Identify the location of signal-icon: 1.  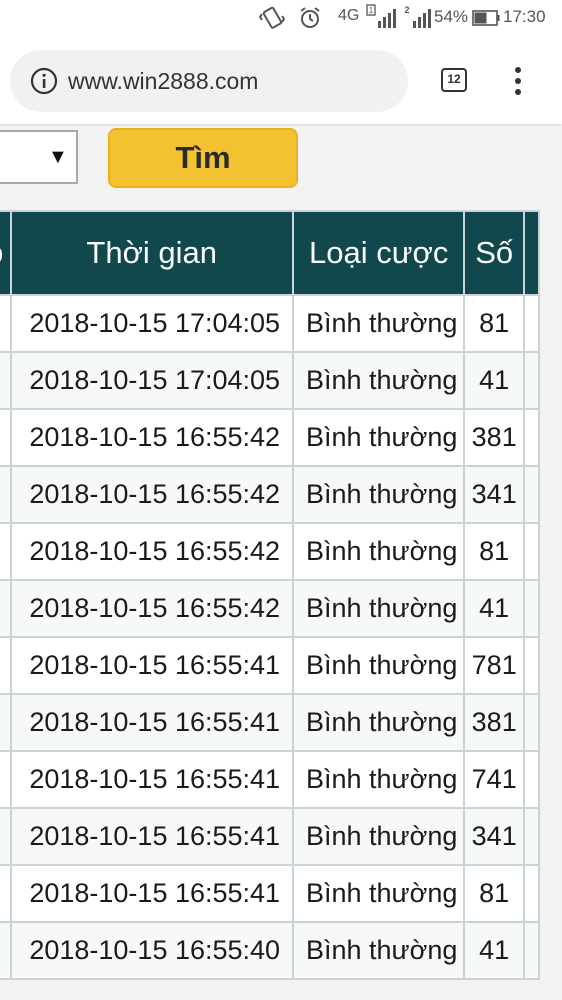
(381, 16).